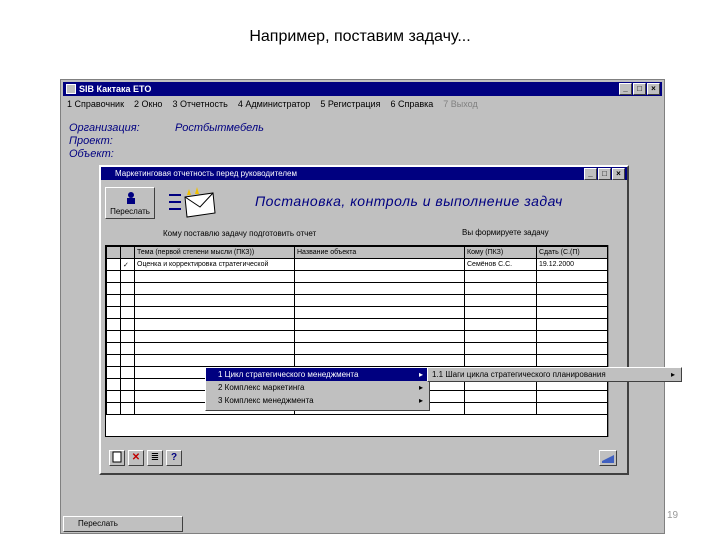  I want to click on grid-header-object: Название объекта, so click(379, 252).